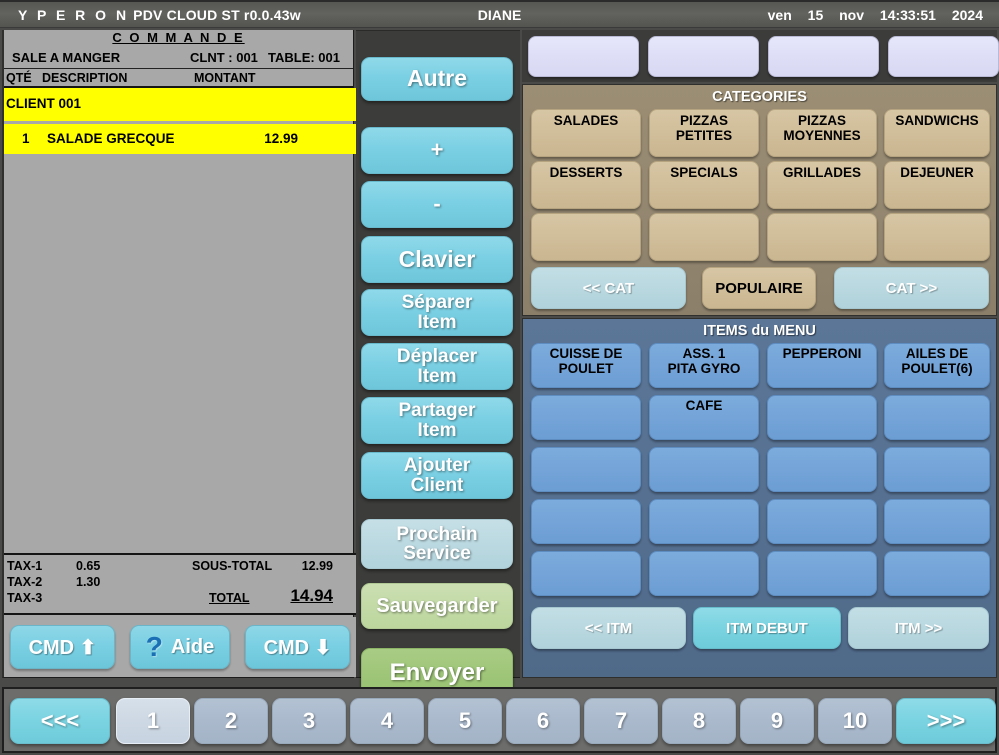 The width and height of the screenshot is (999, 755). I want to click on page-button-2: 2, so click(231, 721).